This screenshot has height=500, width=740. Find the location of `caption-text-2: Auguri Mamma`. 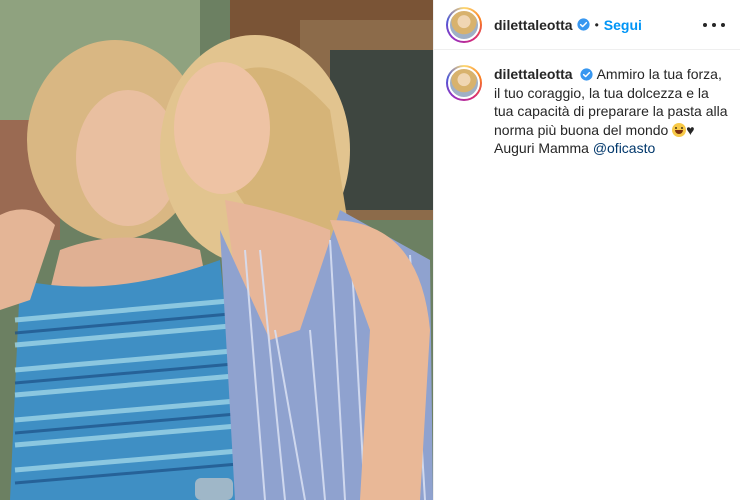

caption-text-2: Auguri Mamma is located at coordinates (541, 148).